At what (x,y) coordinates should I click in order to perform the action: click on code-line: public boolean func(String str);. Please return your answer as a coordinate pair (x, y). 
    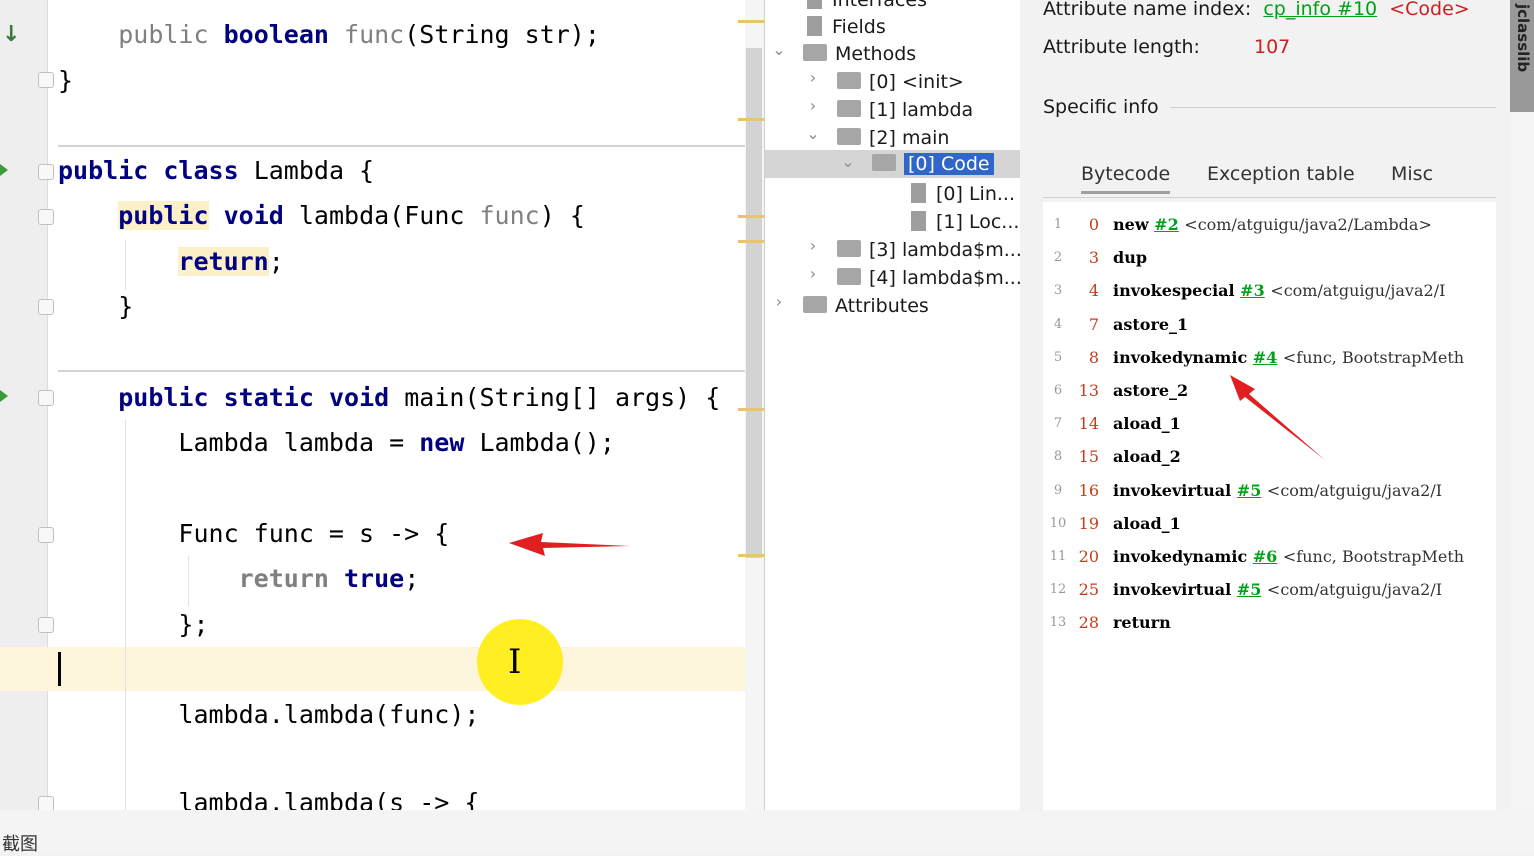
    Looking at the image, I should click on (329, 35).